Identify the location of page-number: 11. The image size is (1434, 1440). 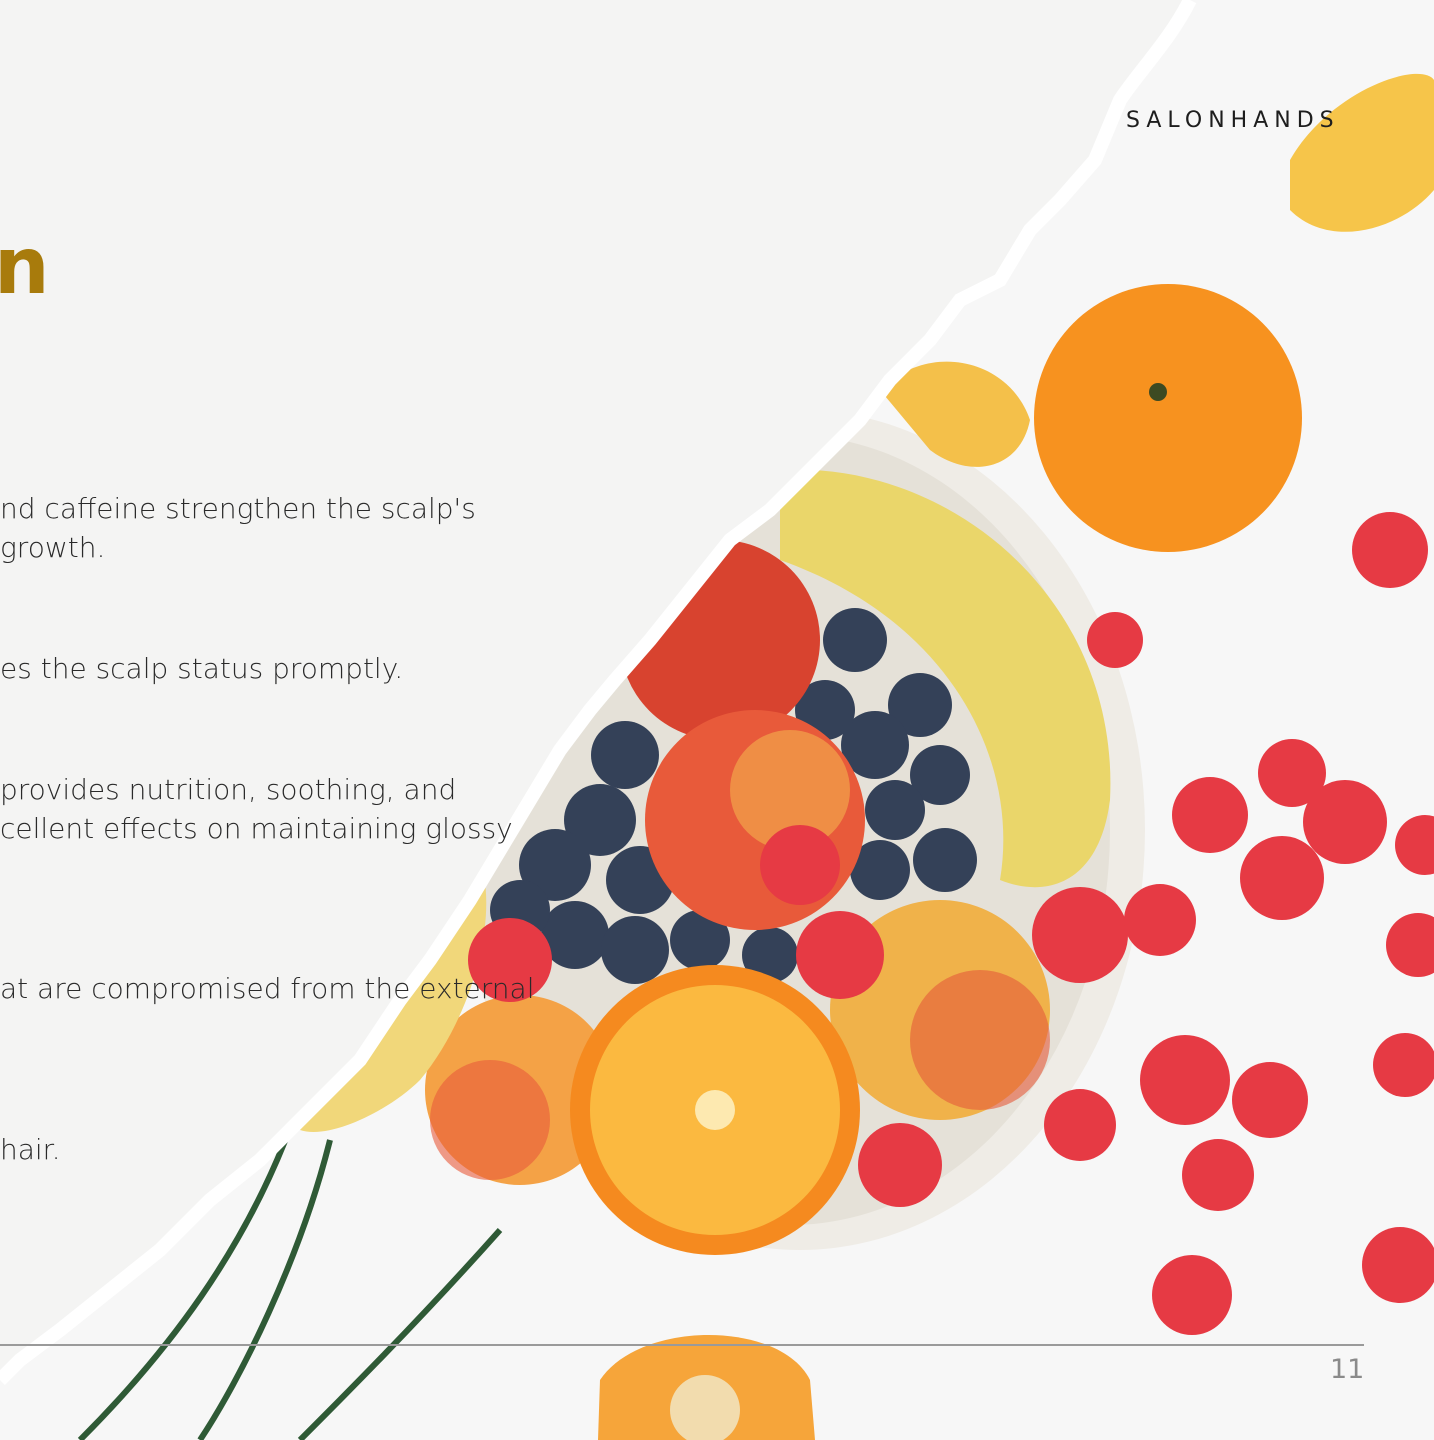
(1347, 1369).